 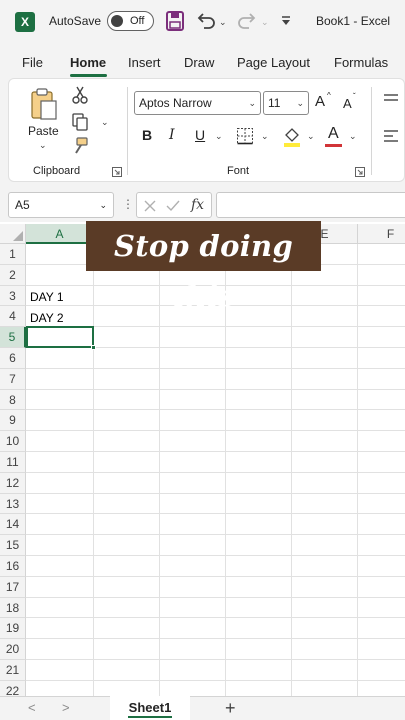 What do you see at coordinates (353, 136) in the screenshot?
I see `font-color-dropdown-icon: ⌄` at bounding box center [353, 136].